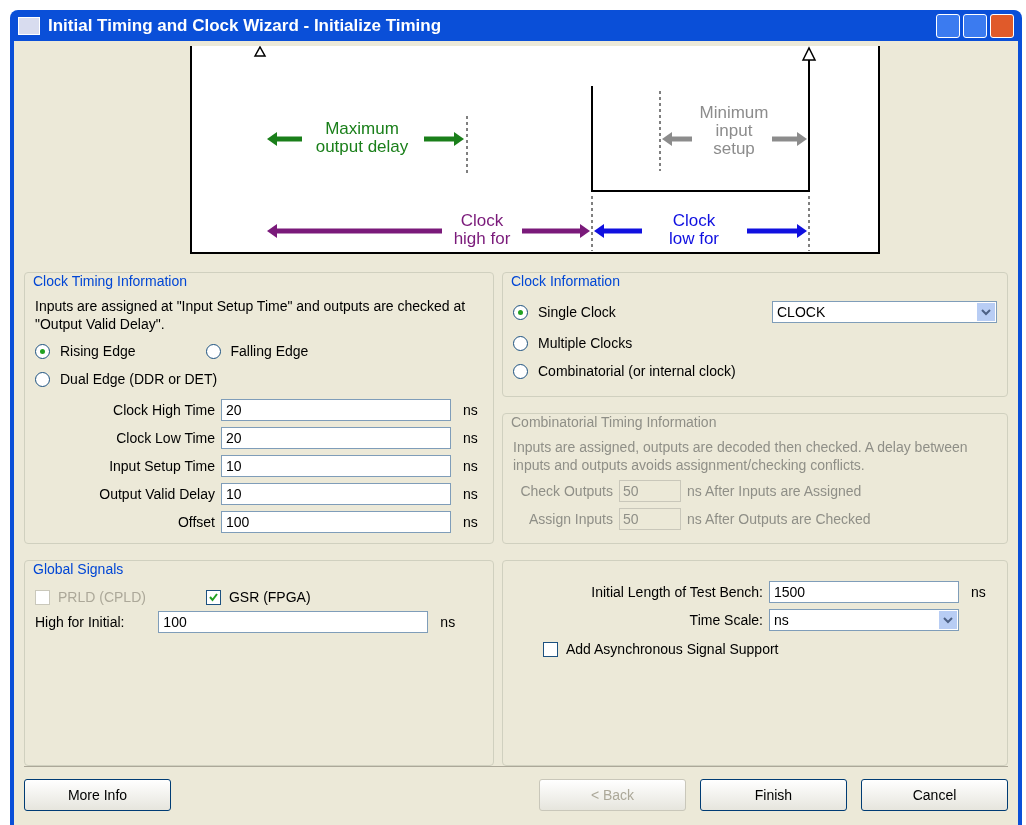 The image size is (1026, 825). Describe the element at coordinates (29, 25) in the screenshot. I see `app-icon` at that location.